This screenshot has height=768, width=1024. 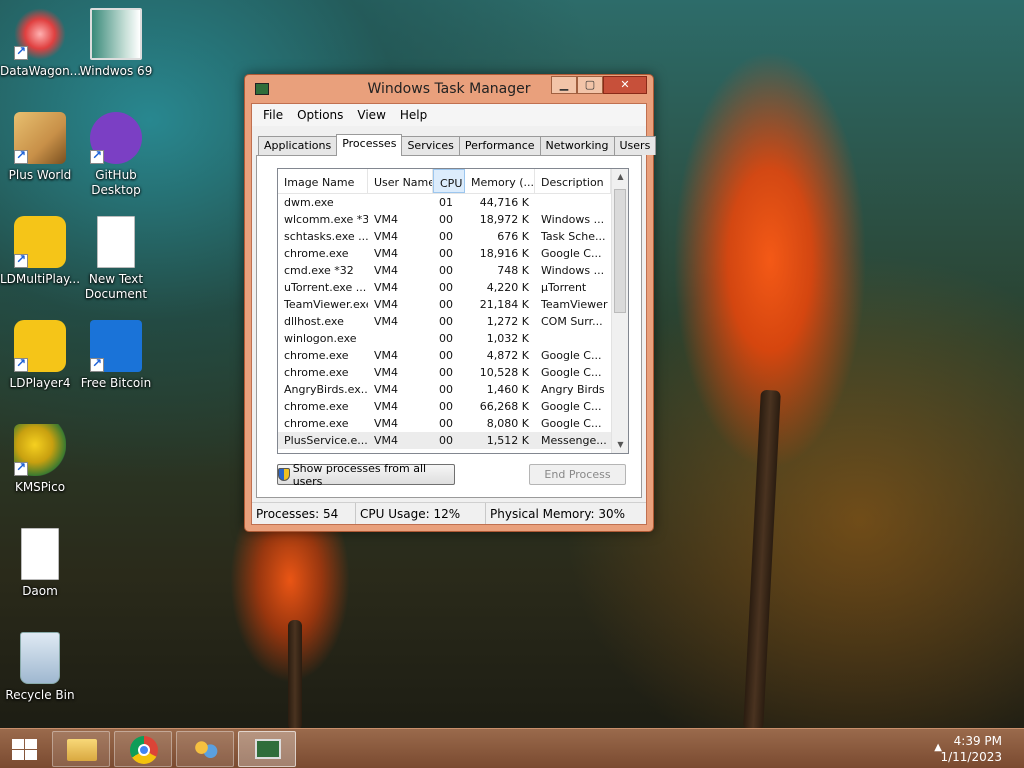 I want to click on github-icon, so click(x=116, y=138).